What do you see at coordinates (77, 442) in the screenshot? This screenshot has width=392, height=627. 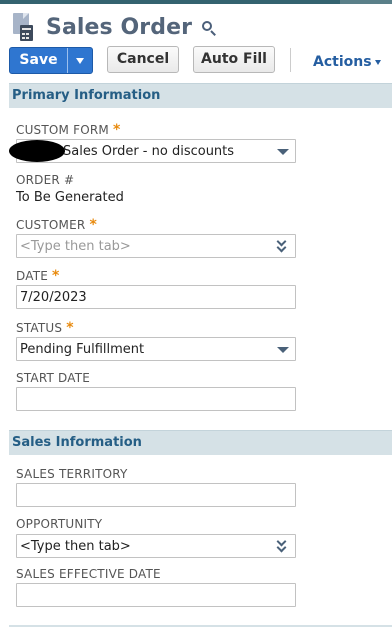 I see `section-title: Sales Information` at bounding box center [77, 442].